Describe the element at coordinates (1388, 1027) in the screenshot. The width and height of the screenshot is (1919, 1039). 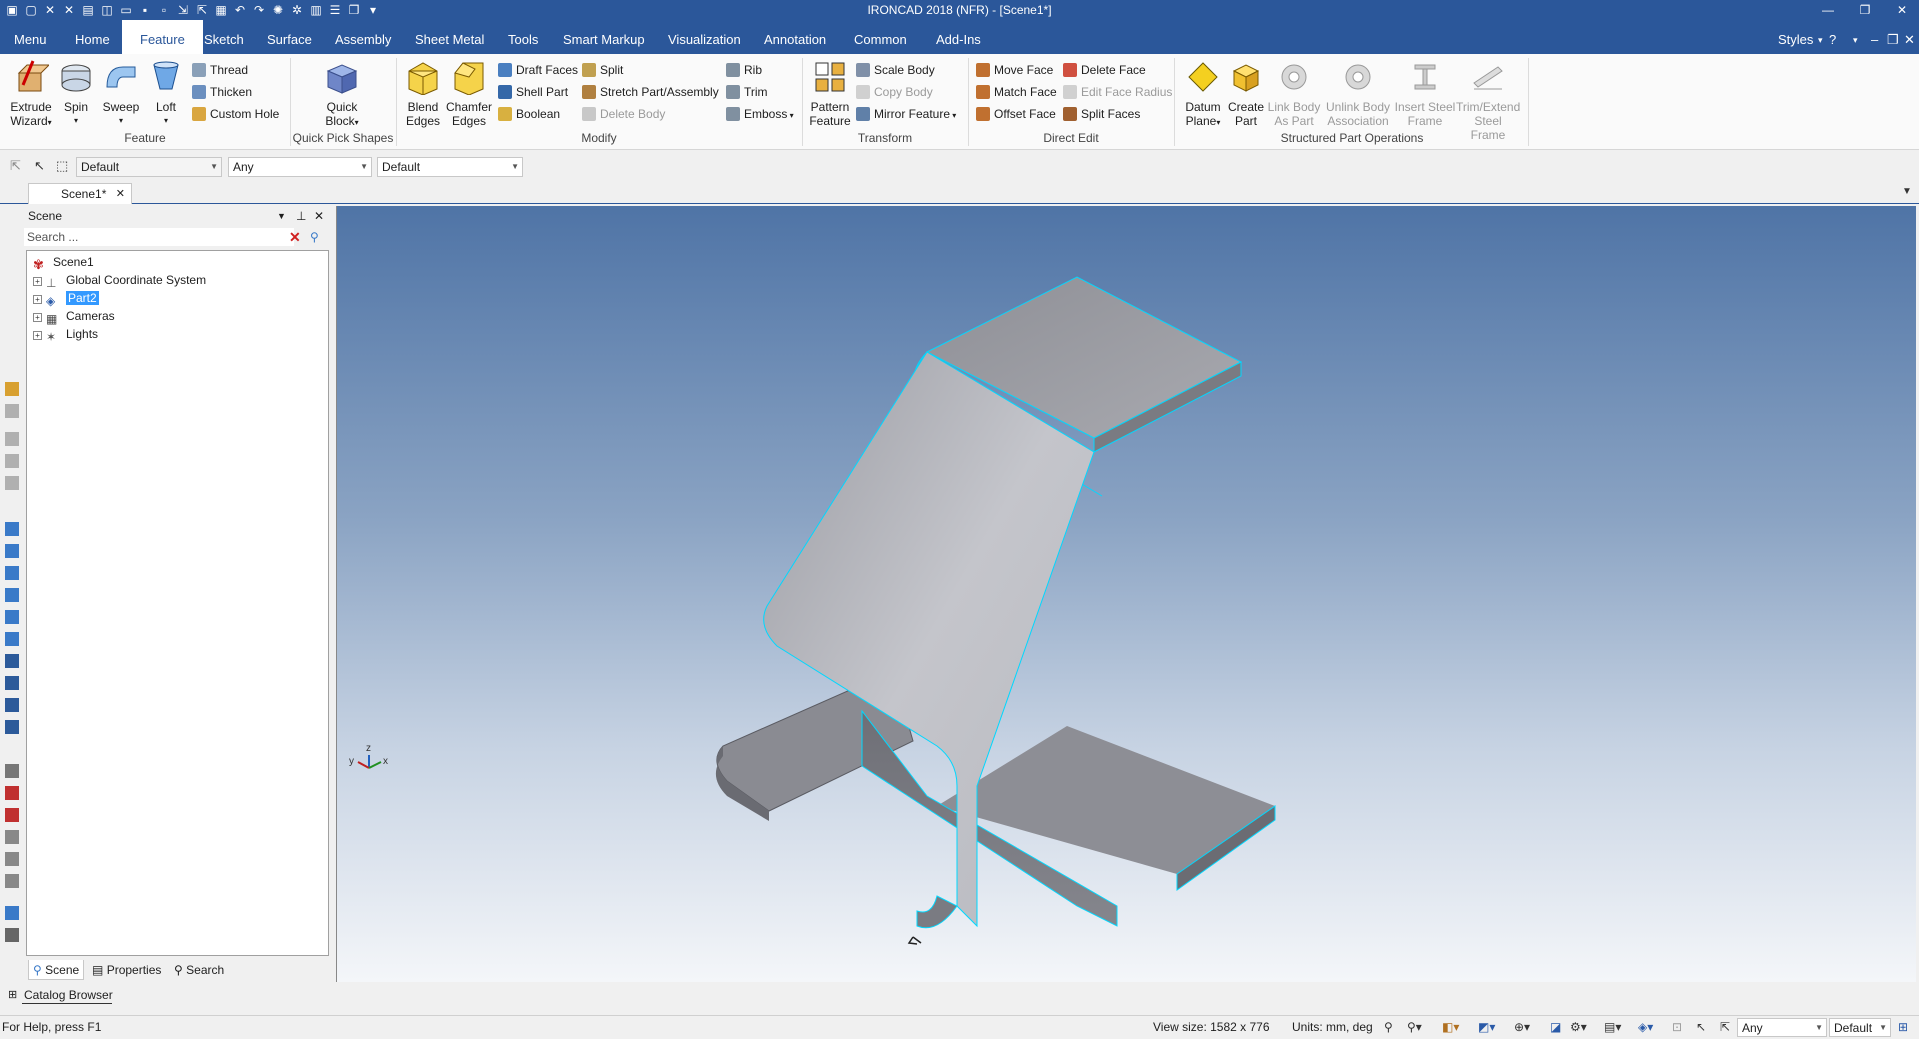
I see `zoom-icon: ⚲` at that location.